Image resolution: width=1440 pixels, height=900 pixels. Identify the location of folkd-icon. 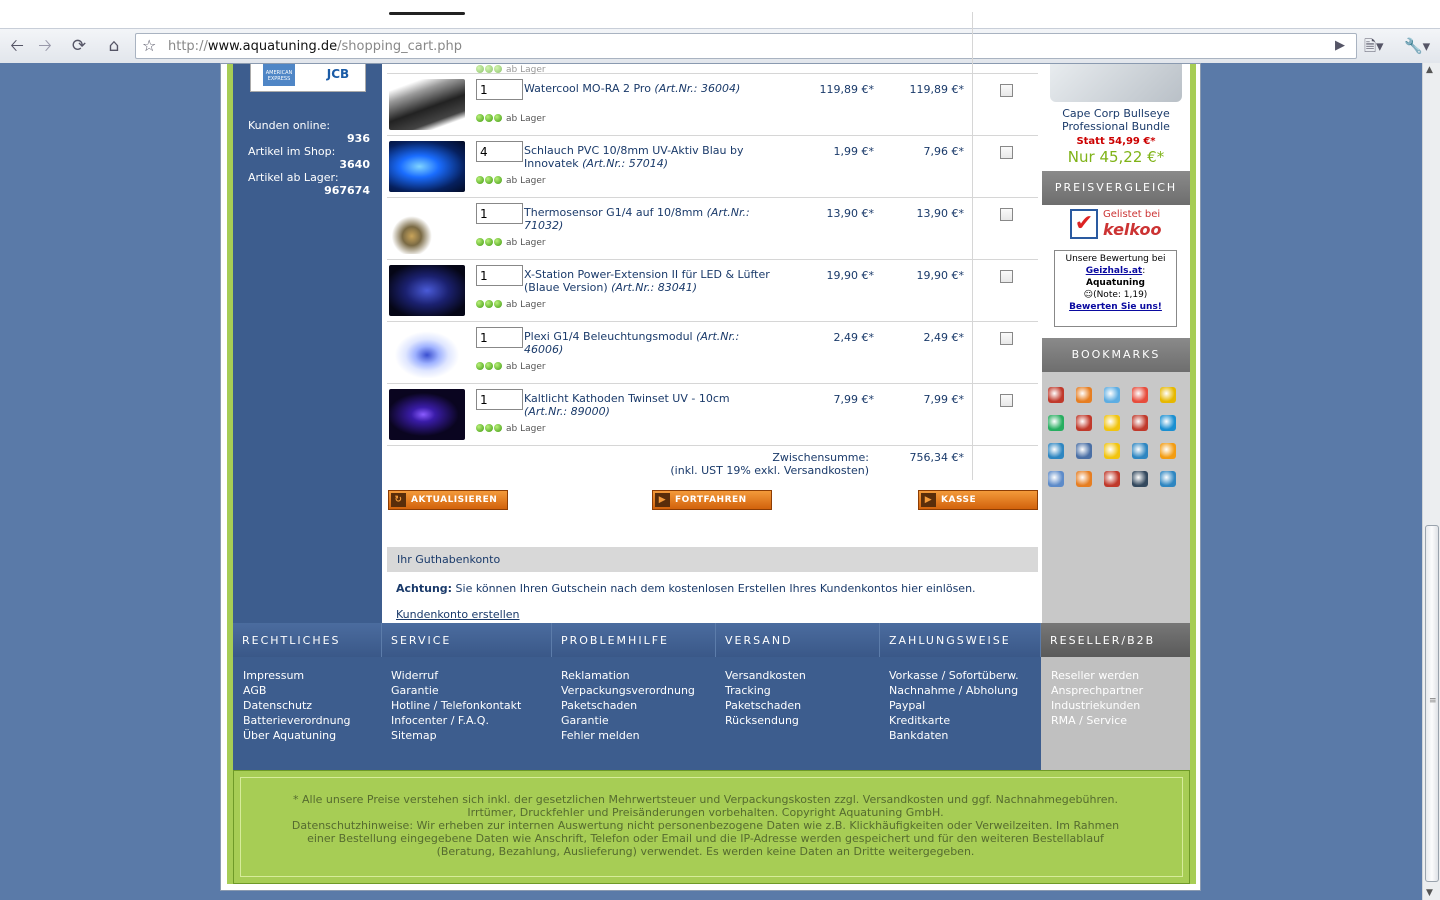
(1112, 451).